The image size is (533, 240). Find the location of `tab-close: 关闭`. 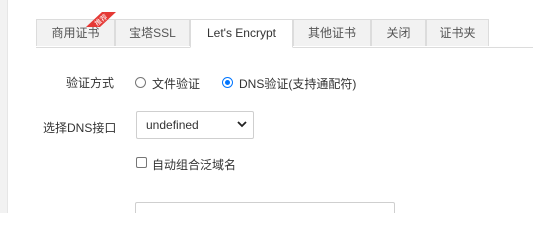

tab-close: 关闭 is located at coordinates (398, 32).